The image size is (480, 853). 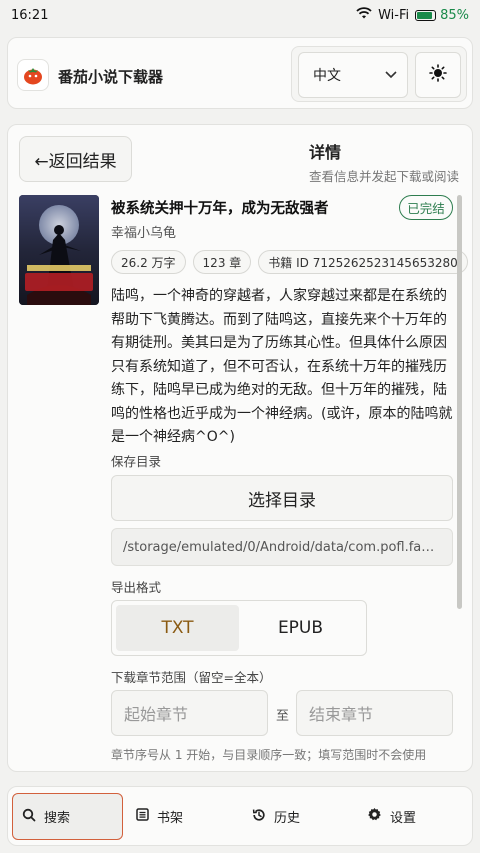 What do you see at coordinates (259, 817) in the screenshot?
I see `history-icon` at bounding box center [259, 817].